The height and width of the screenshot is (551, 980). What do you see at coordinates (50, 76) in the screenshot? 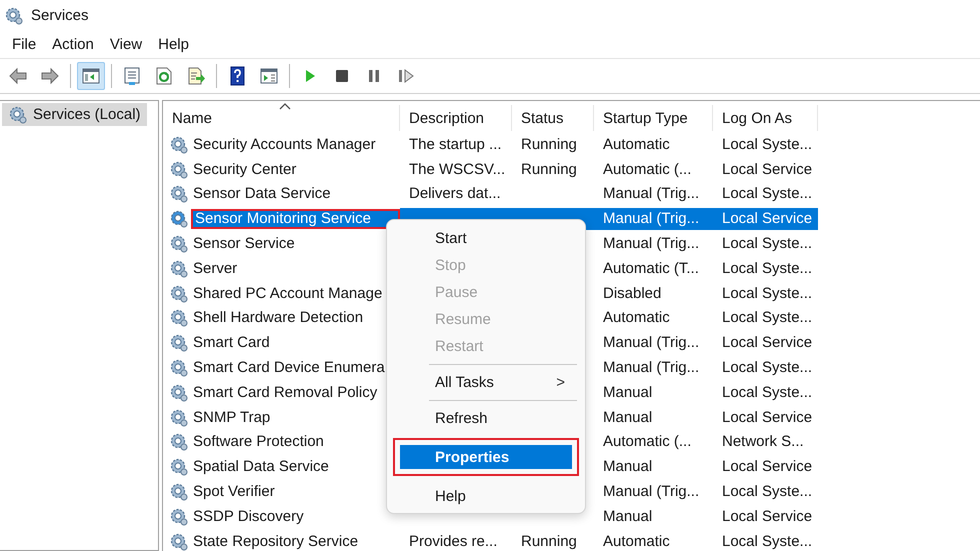
I see `forward-arrow-icon` at bounding box center [50, 76].